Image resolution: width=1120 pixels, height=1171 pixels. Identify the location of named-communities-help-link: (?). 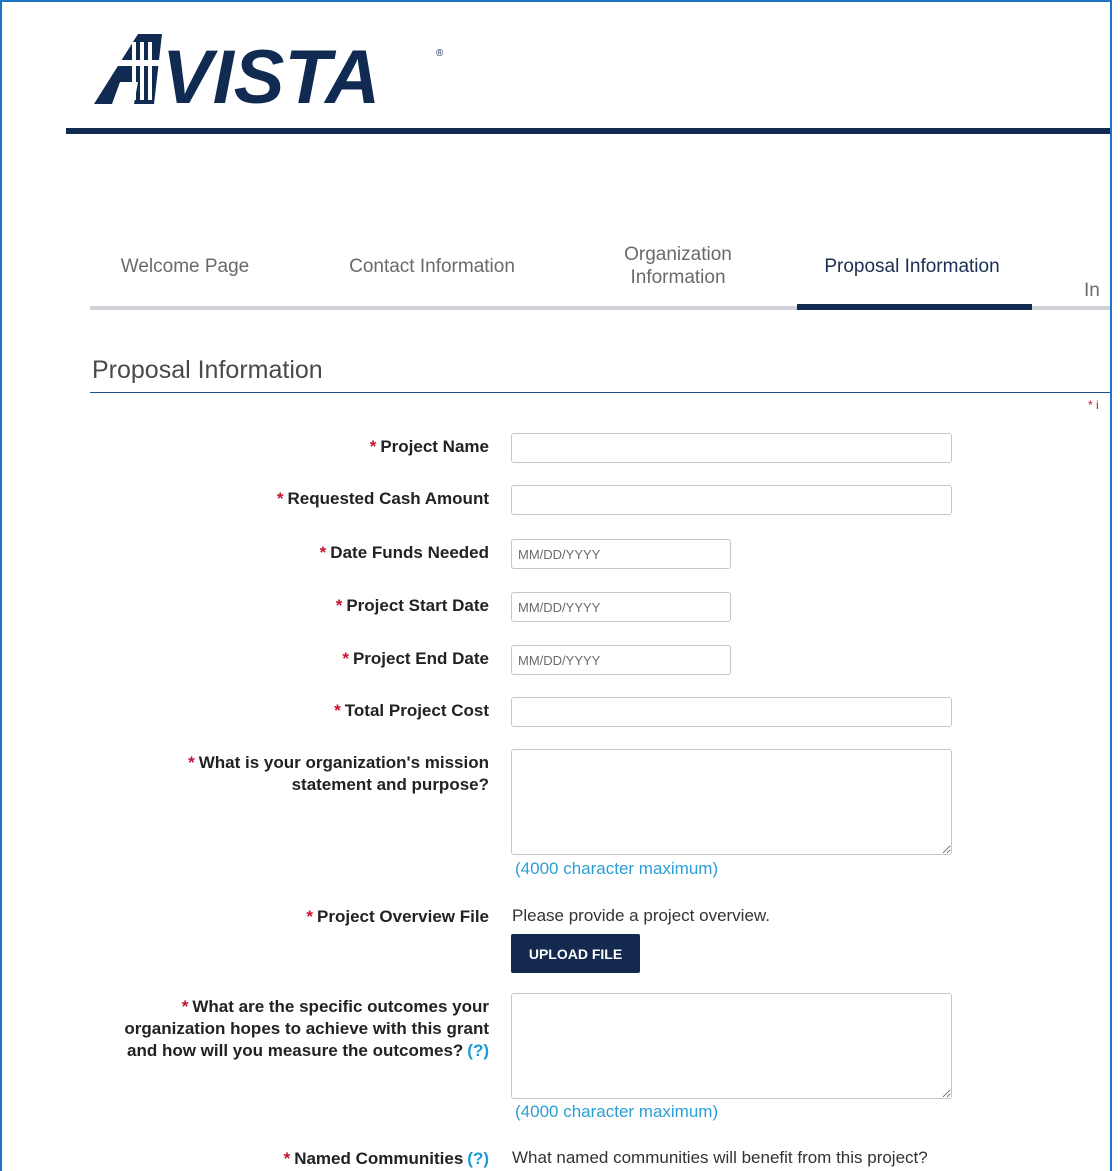
(478, 1158).